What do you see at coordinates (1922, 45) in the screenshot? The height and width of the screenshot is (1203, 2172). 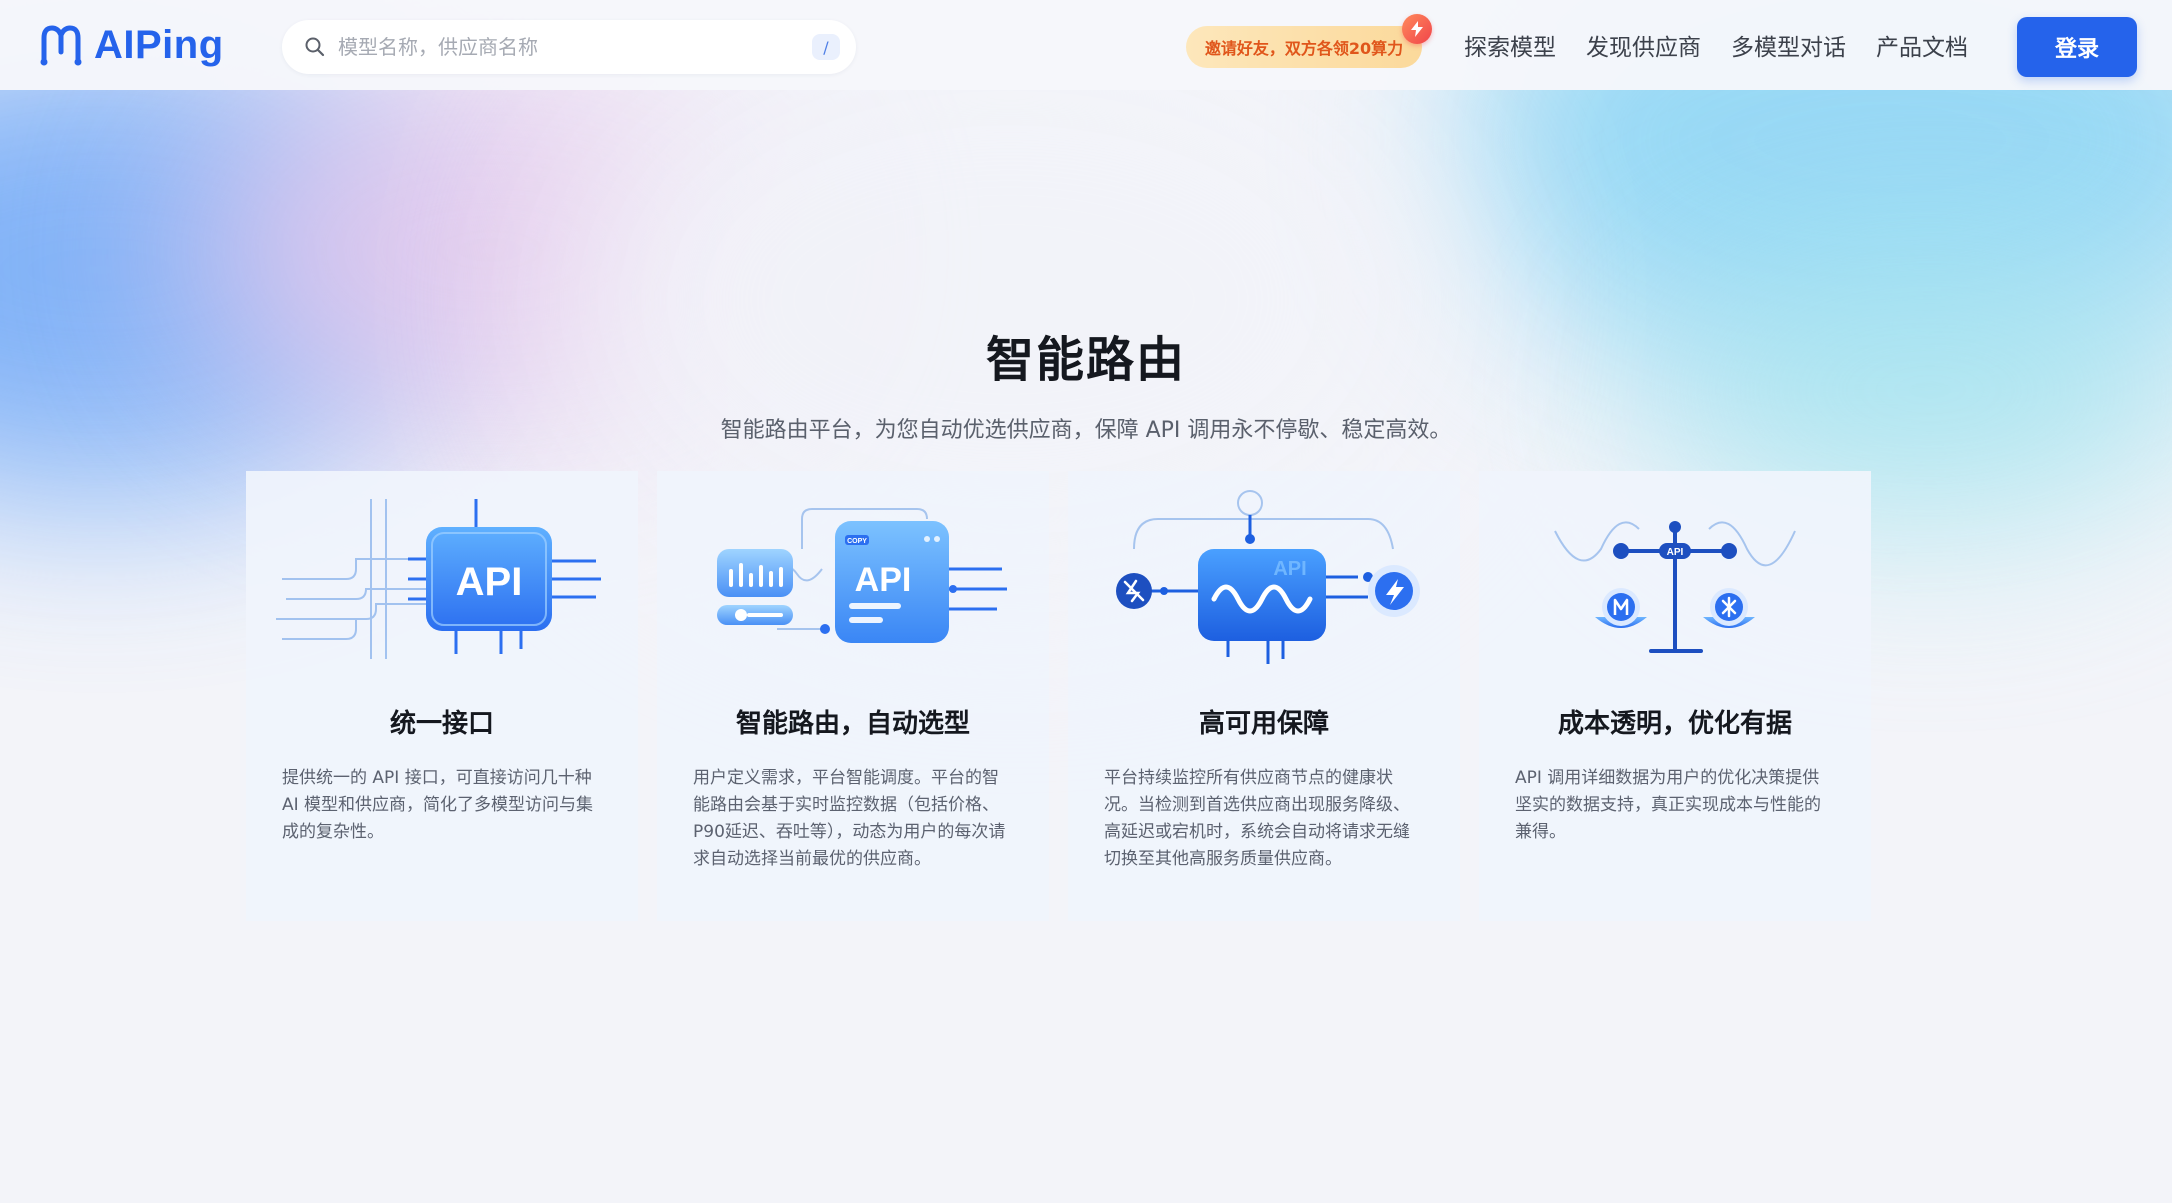 I see `nav-product-docs: 产品文档` at bounding box center [1922, 45].